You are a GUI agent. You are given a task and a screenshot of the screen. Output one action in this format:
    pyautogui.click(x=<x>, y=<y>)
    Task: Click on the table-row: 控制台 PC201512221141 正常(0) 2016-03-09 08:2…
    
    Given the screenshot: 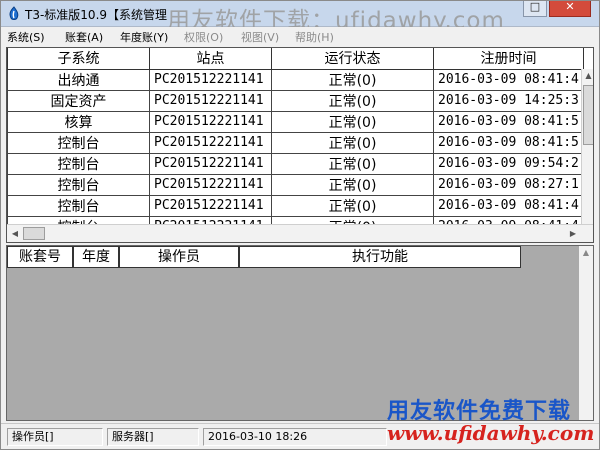 What is the action you would take?
    pyautogui.click(x=295, y=184)
    